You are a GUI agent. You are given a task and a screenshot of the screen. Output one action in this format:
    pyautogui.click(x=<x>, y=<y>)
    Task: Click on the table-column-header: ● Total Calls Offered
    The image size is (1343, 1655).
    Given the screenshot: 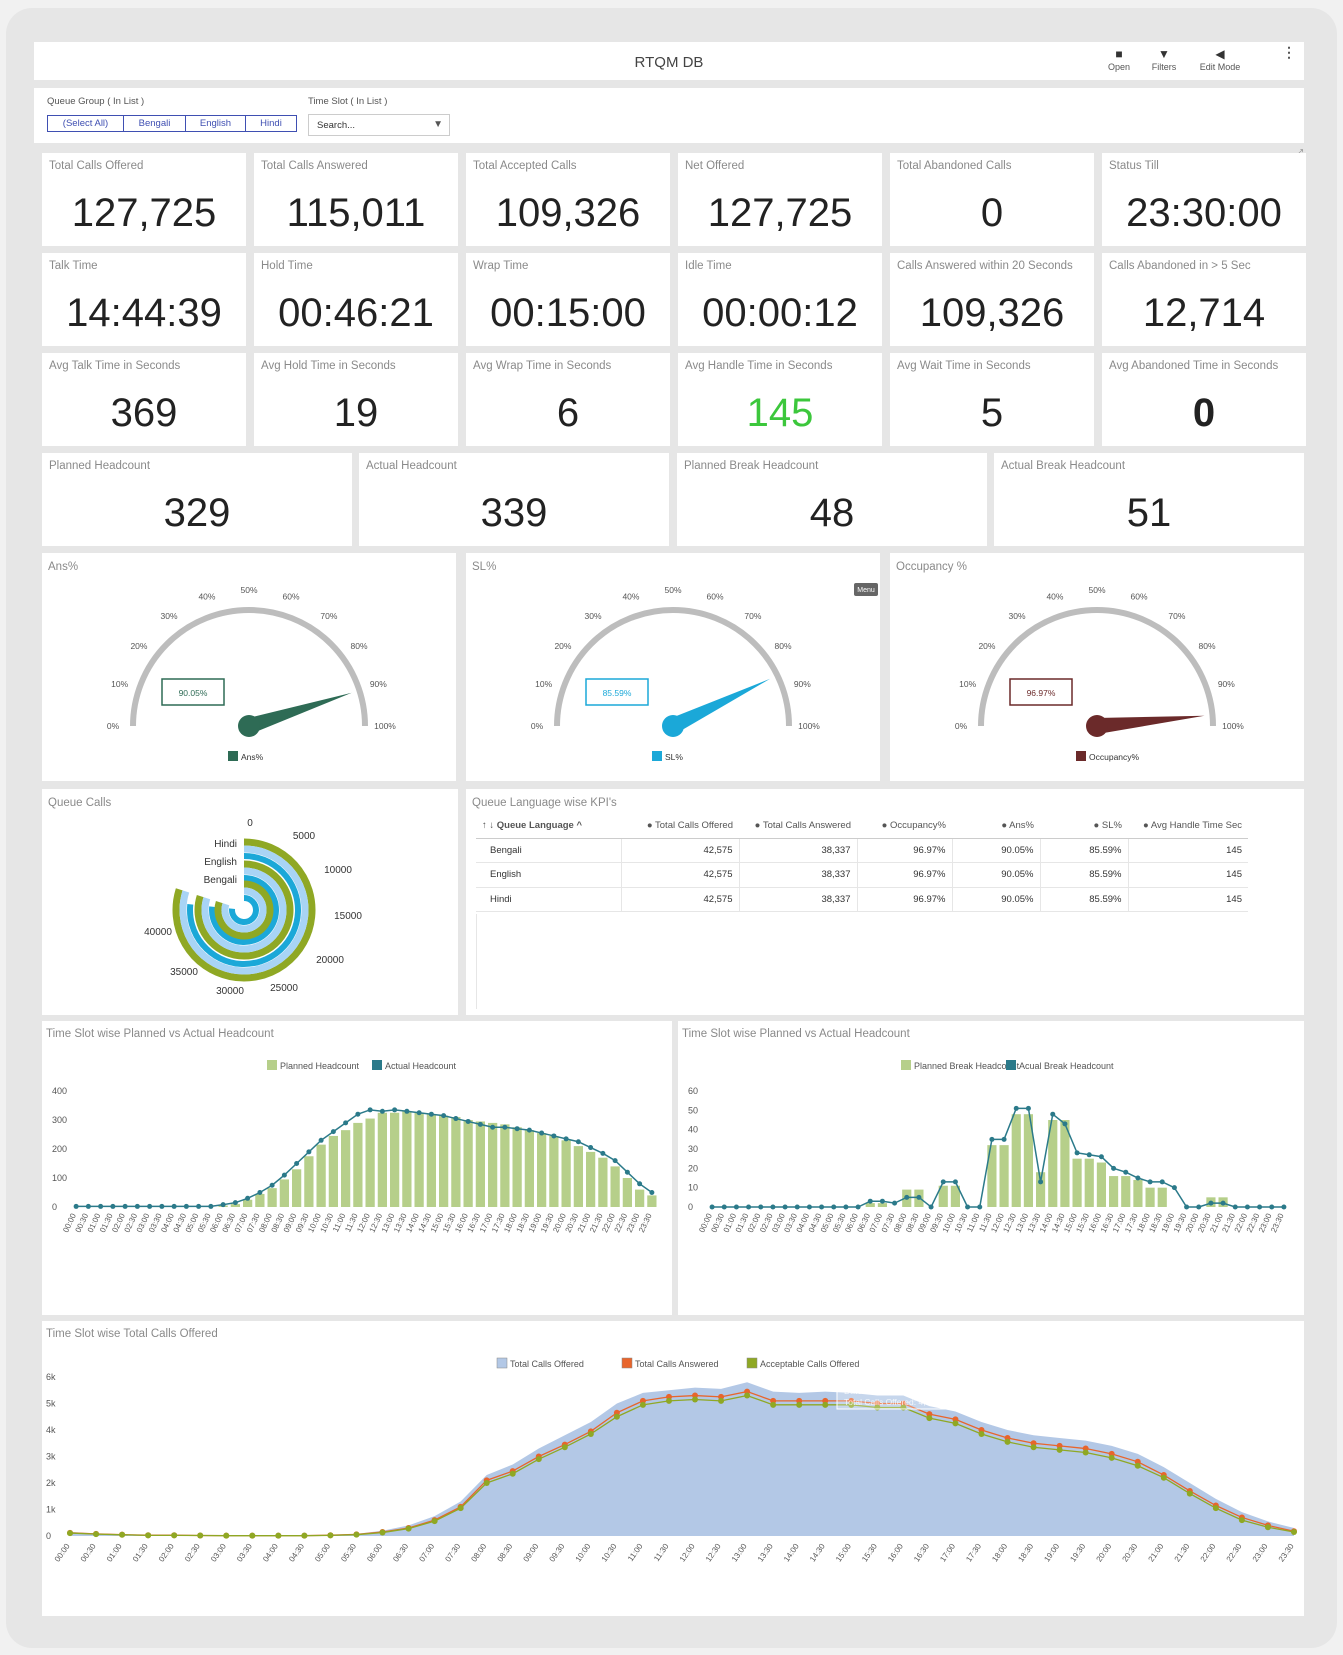 What is the action you would take?
    pyautogui.click(x=680, y=826)
    